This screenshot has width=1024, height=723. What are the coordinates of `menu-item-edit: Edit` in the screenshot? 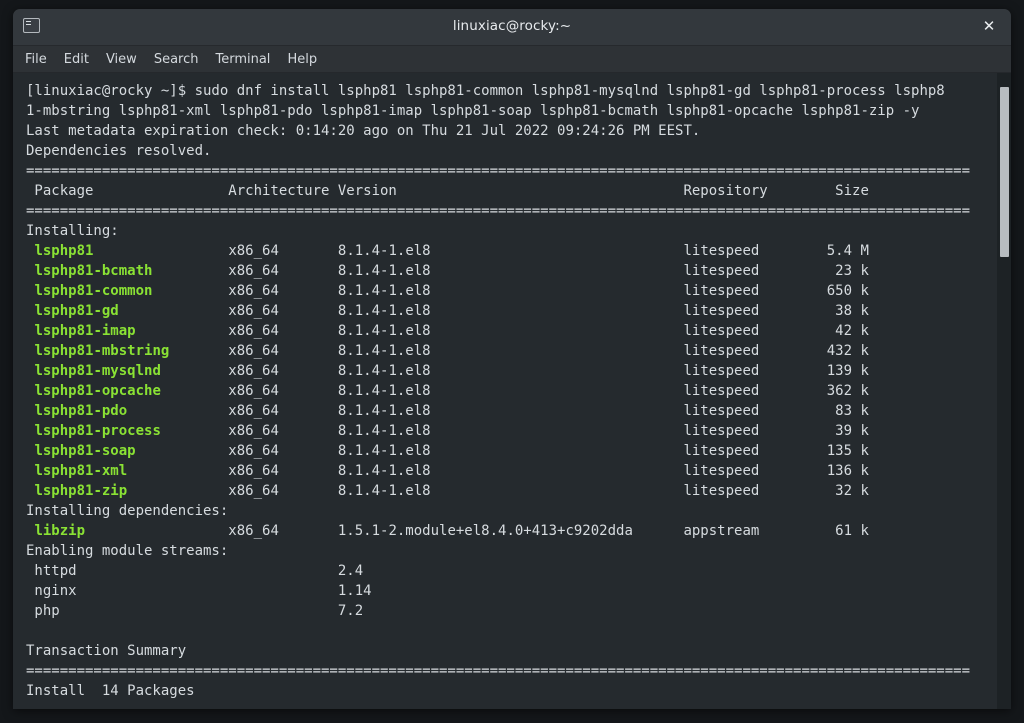 It's located at (76, 59).